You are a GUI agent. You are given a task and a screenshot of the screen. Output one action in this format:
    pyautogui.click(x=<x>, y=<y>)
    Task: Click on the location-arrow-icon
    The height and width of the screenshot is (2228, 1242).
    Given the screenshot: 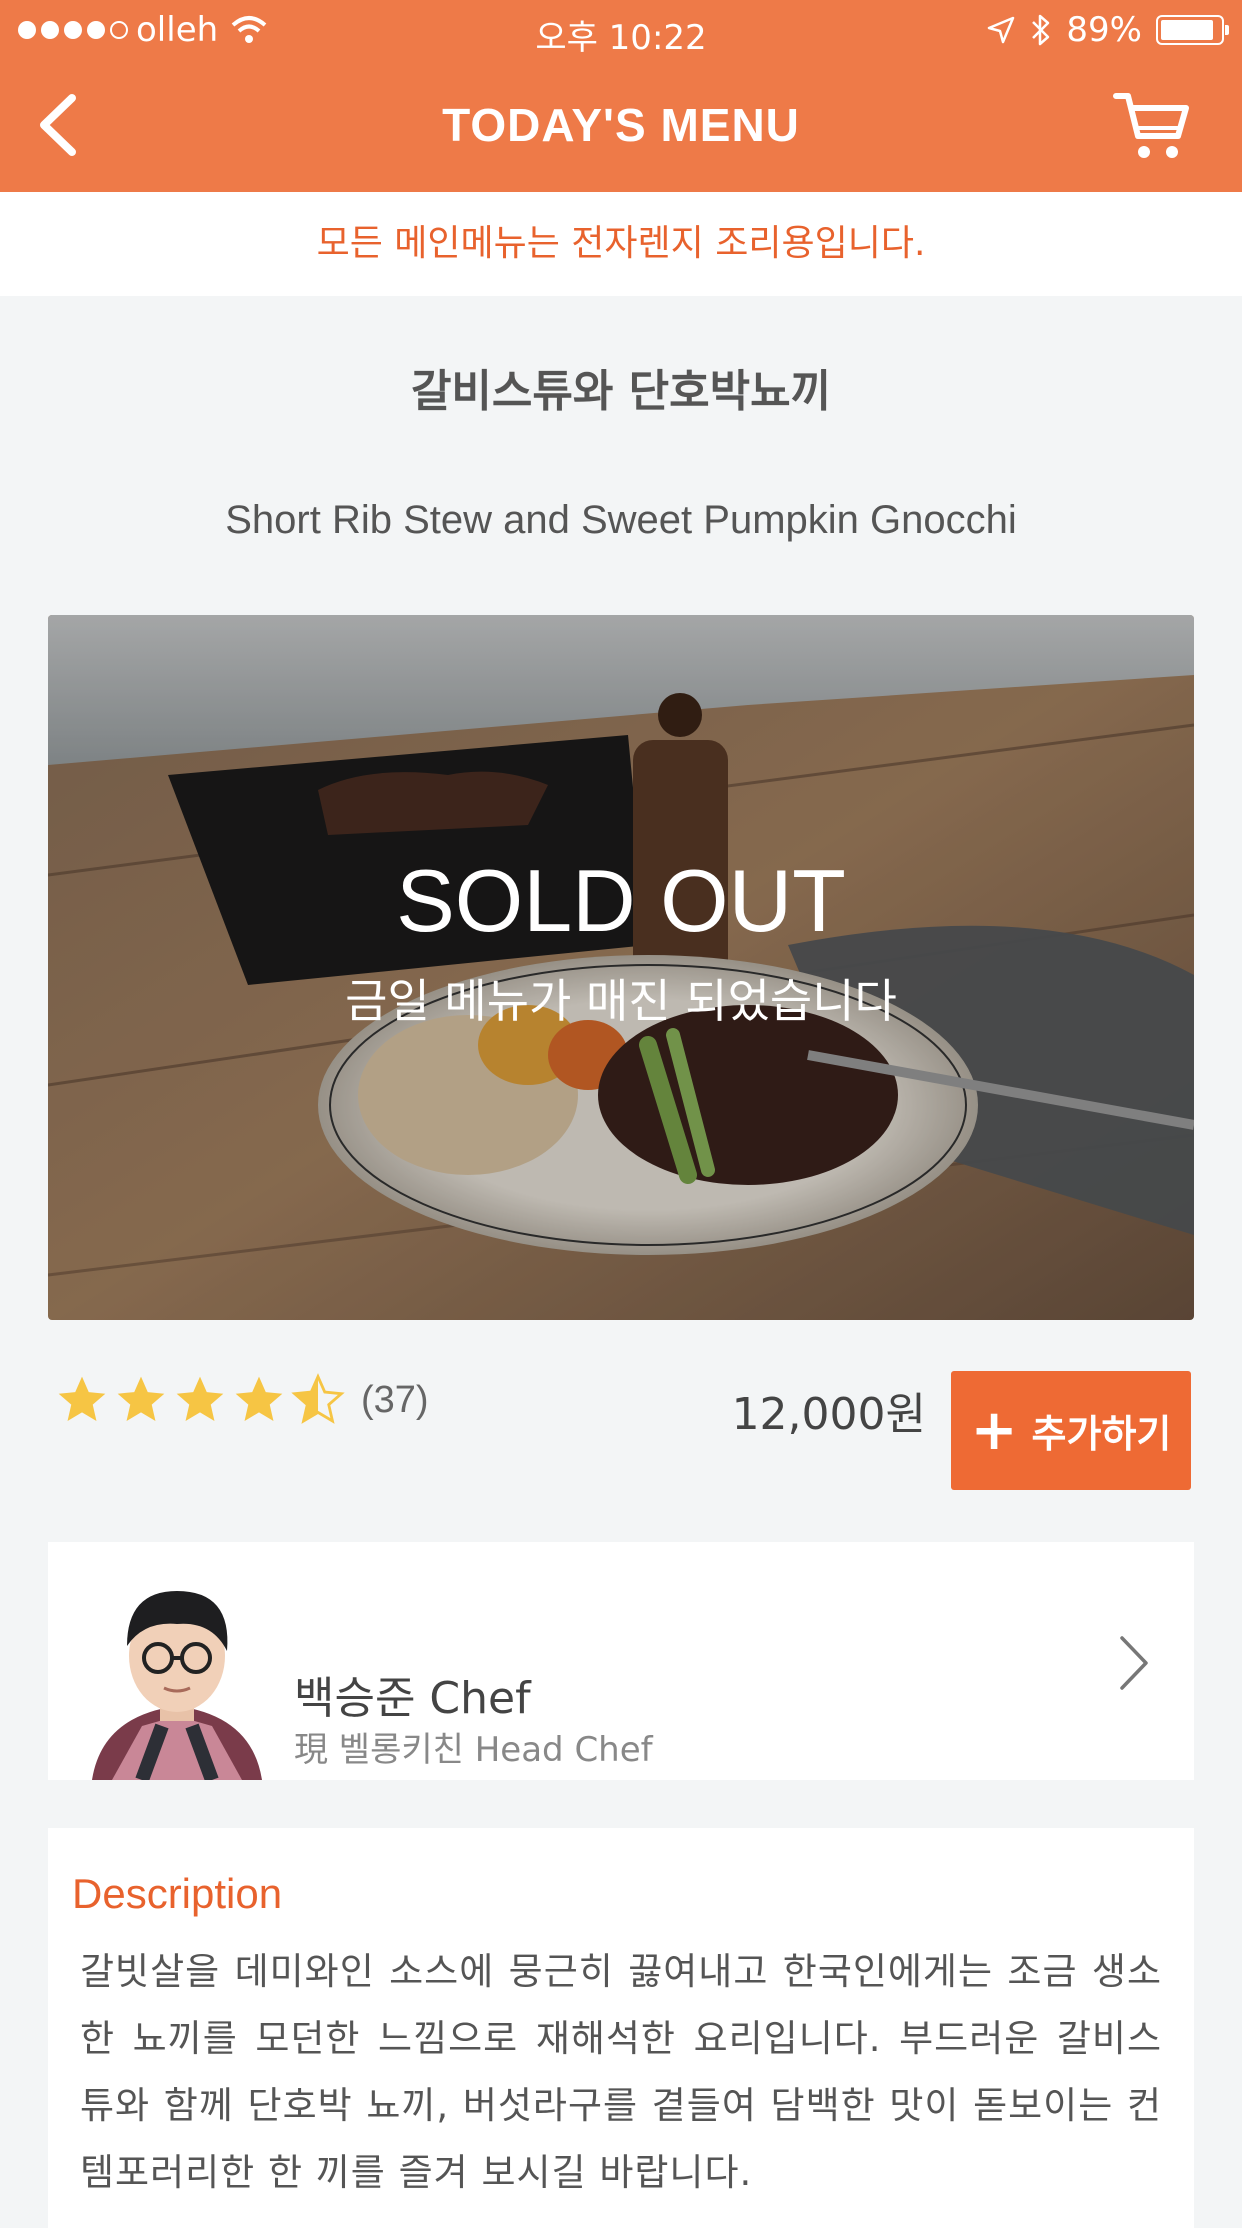 What is the action you would take?
    pyautogui.click(x=1001, y=30)
    